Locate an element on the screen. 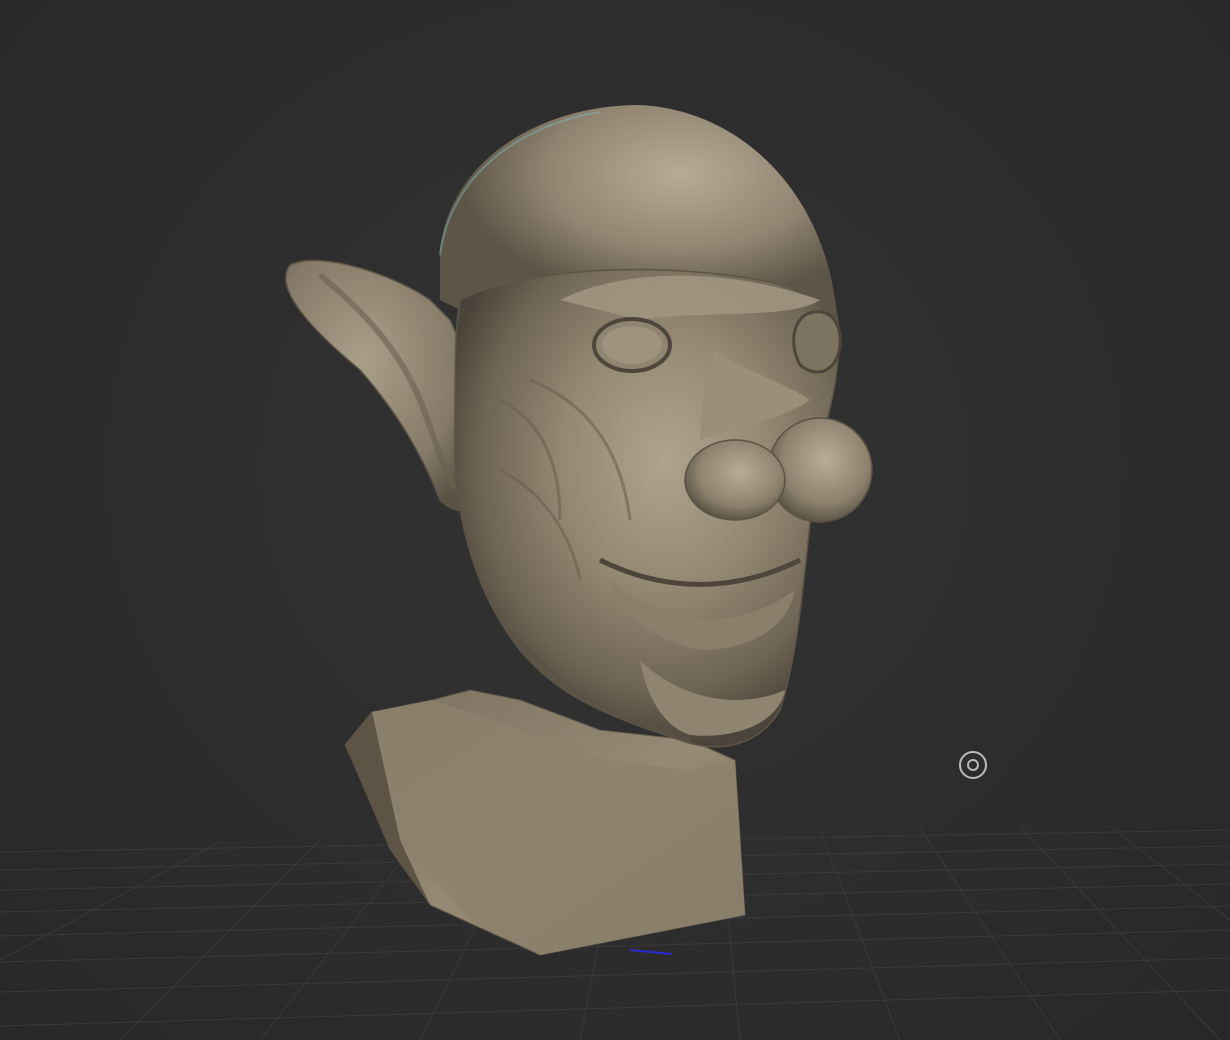  pivot-target-inner is located at coordinates (973, 765).